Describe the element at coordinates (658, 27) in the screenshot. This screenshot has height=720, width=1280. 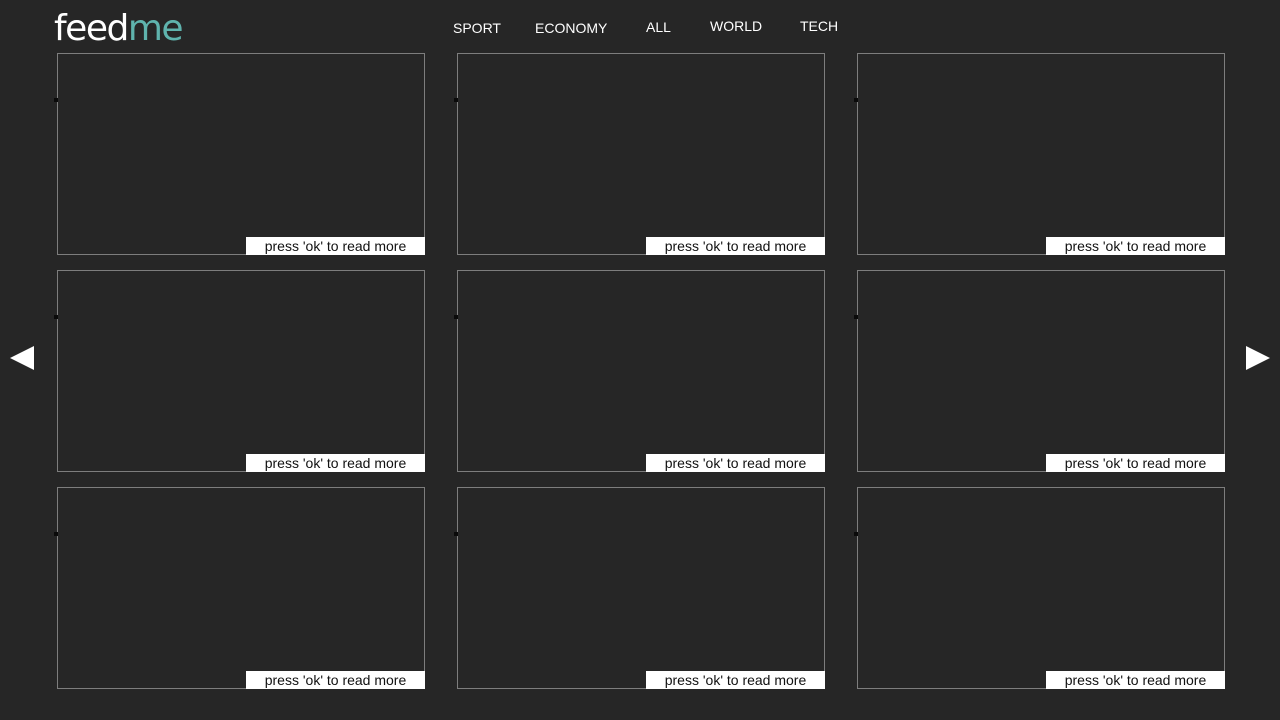
I see `nav-item-all: ALL` at that location.